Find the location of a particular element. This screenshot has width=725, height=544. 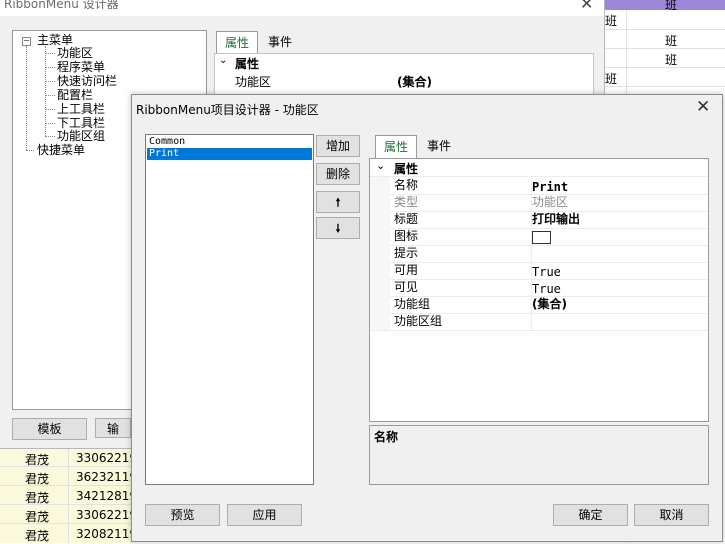

description-title: 名称 is located at coordinates (386, 437).